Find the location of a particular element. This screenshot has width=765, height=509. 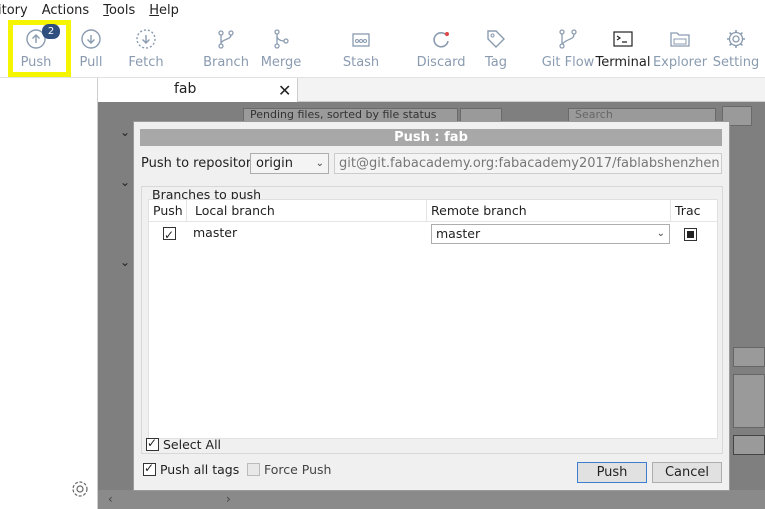

close-icon: ✕ is located at coordinates (284, 90).